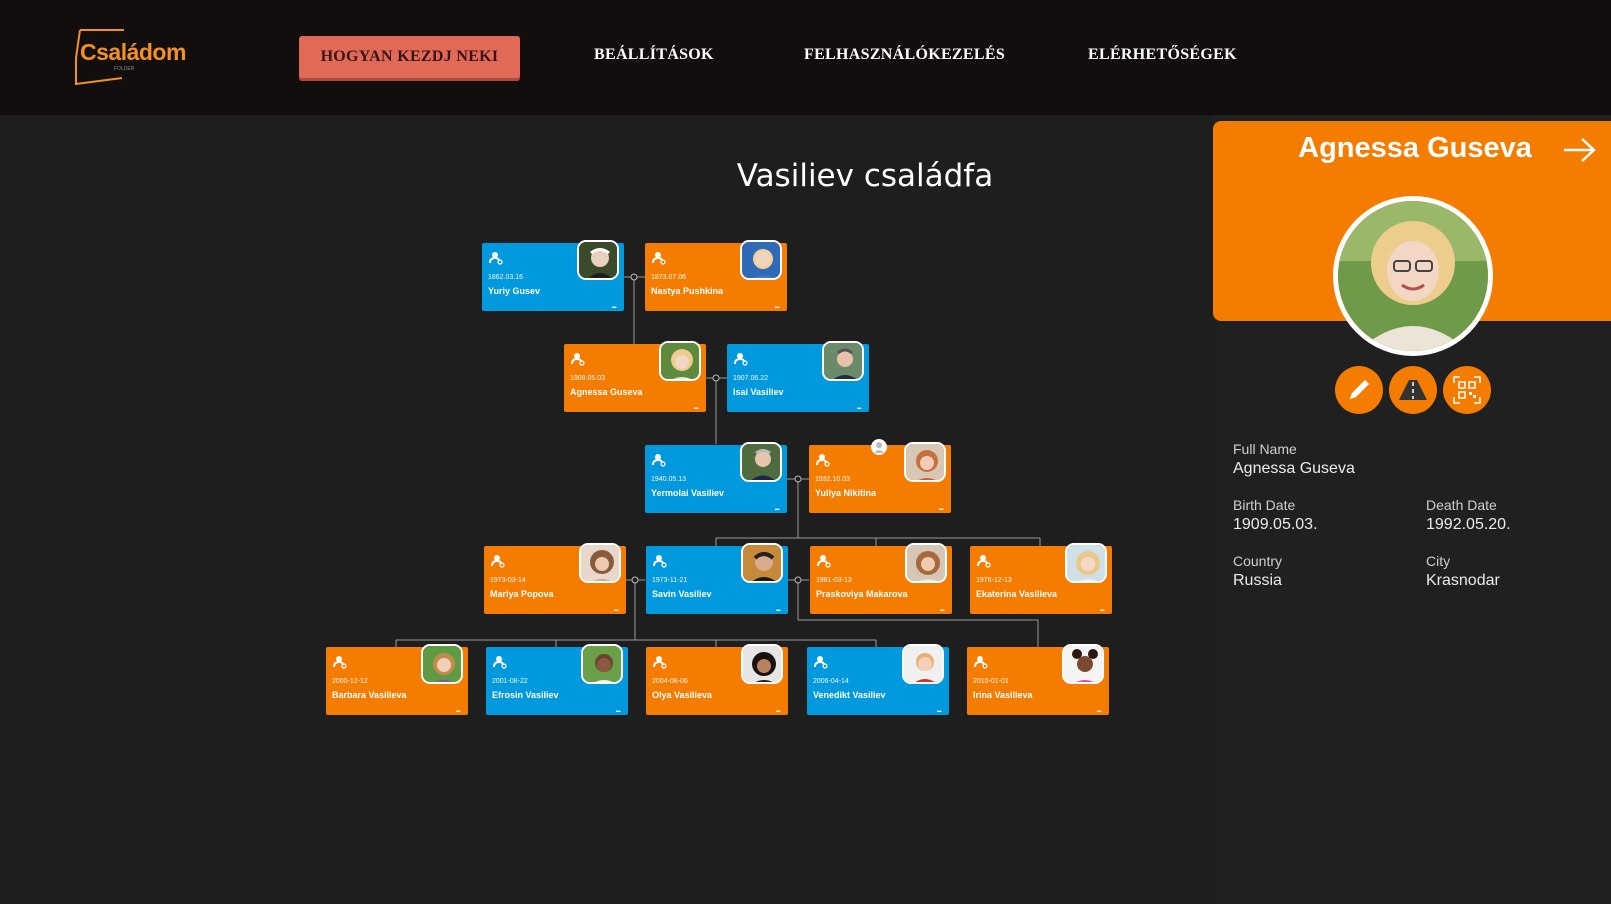  Describe the element at coordinates (1415, 148) in the screenshot. I see `selected-person-name: Agnessa Guseva` at that location.